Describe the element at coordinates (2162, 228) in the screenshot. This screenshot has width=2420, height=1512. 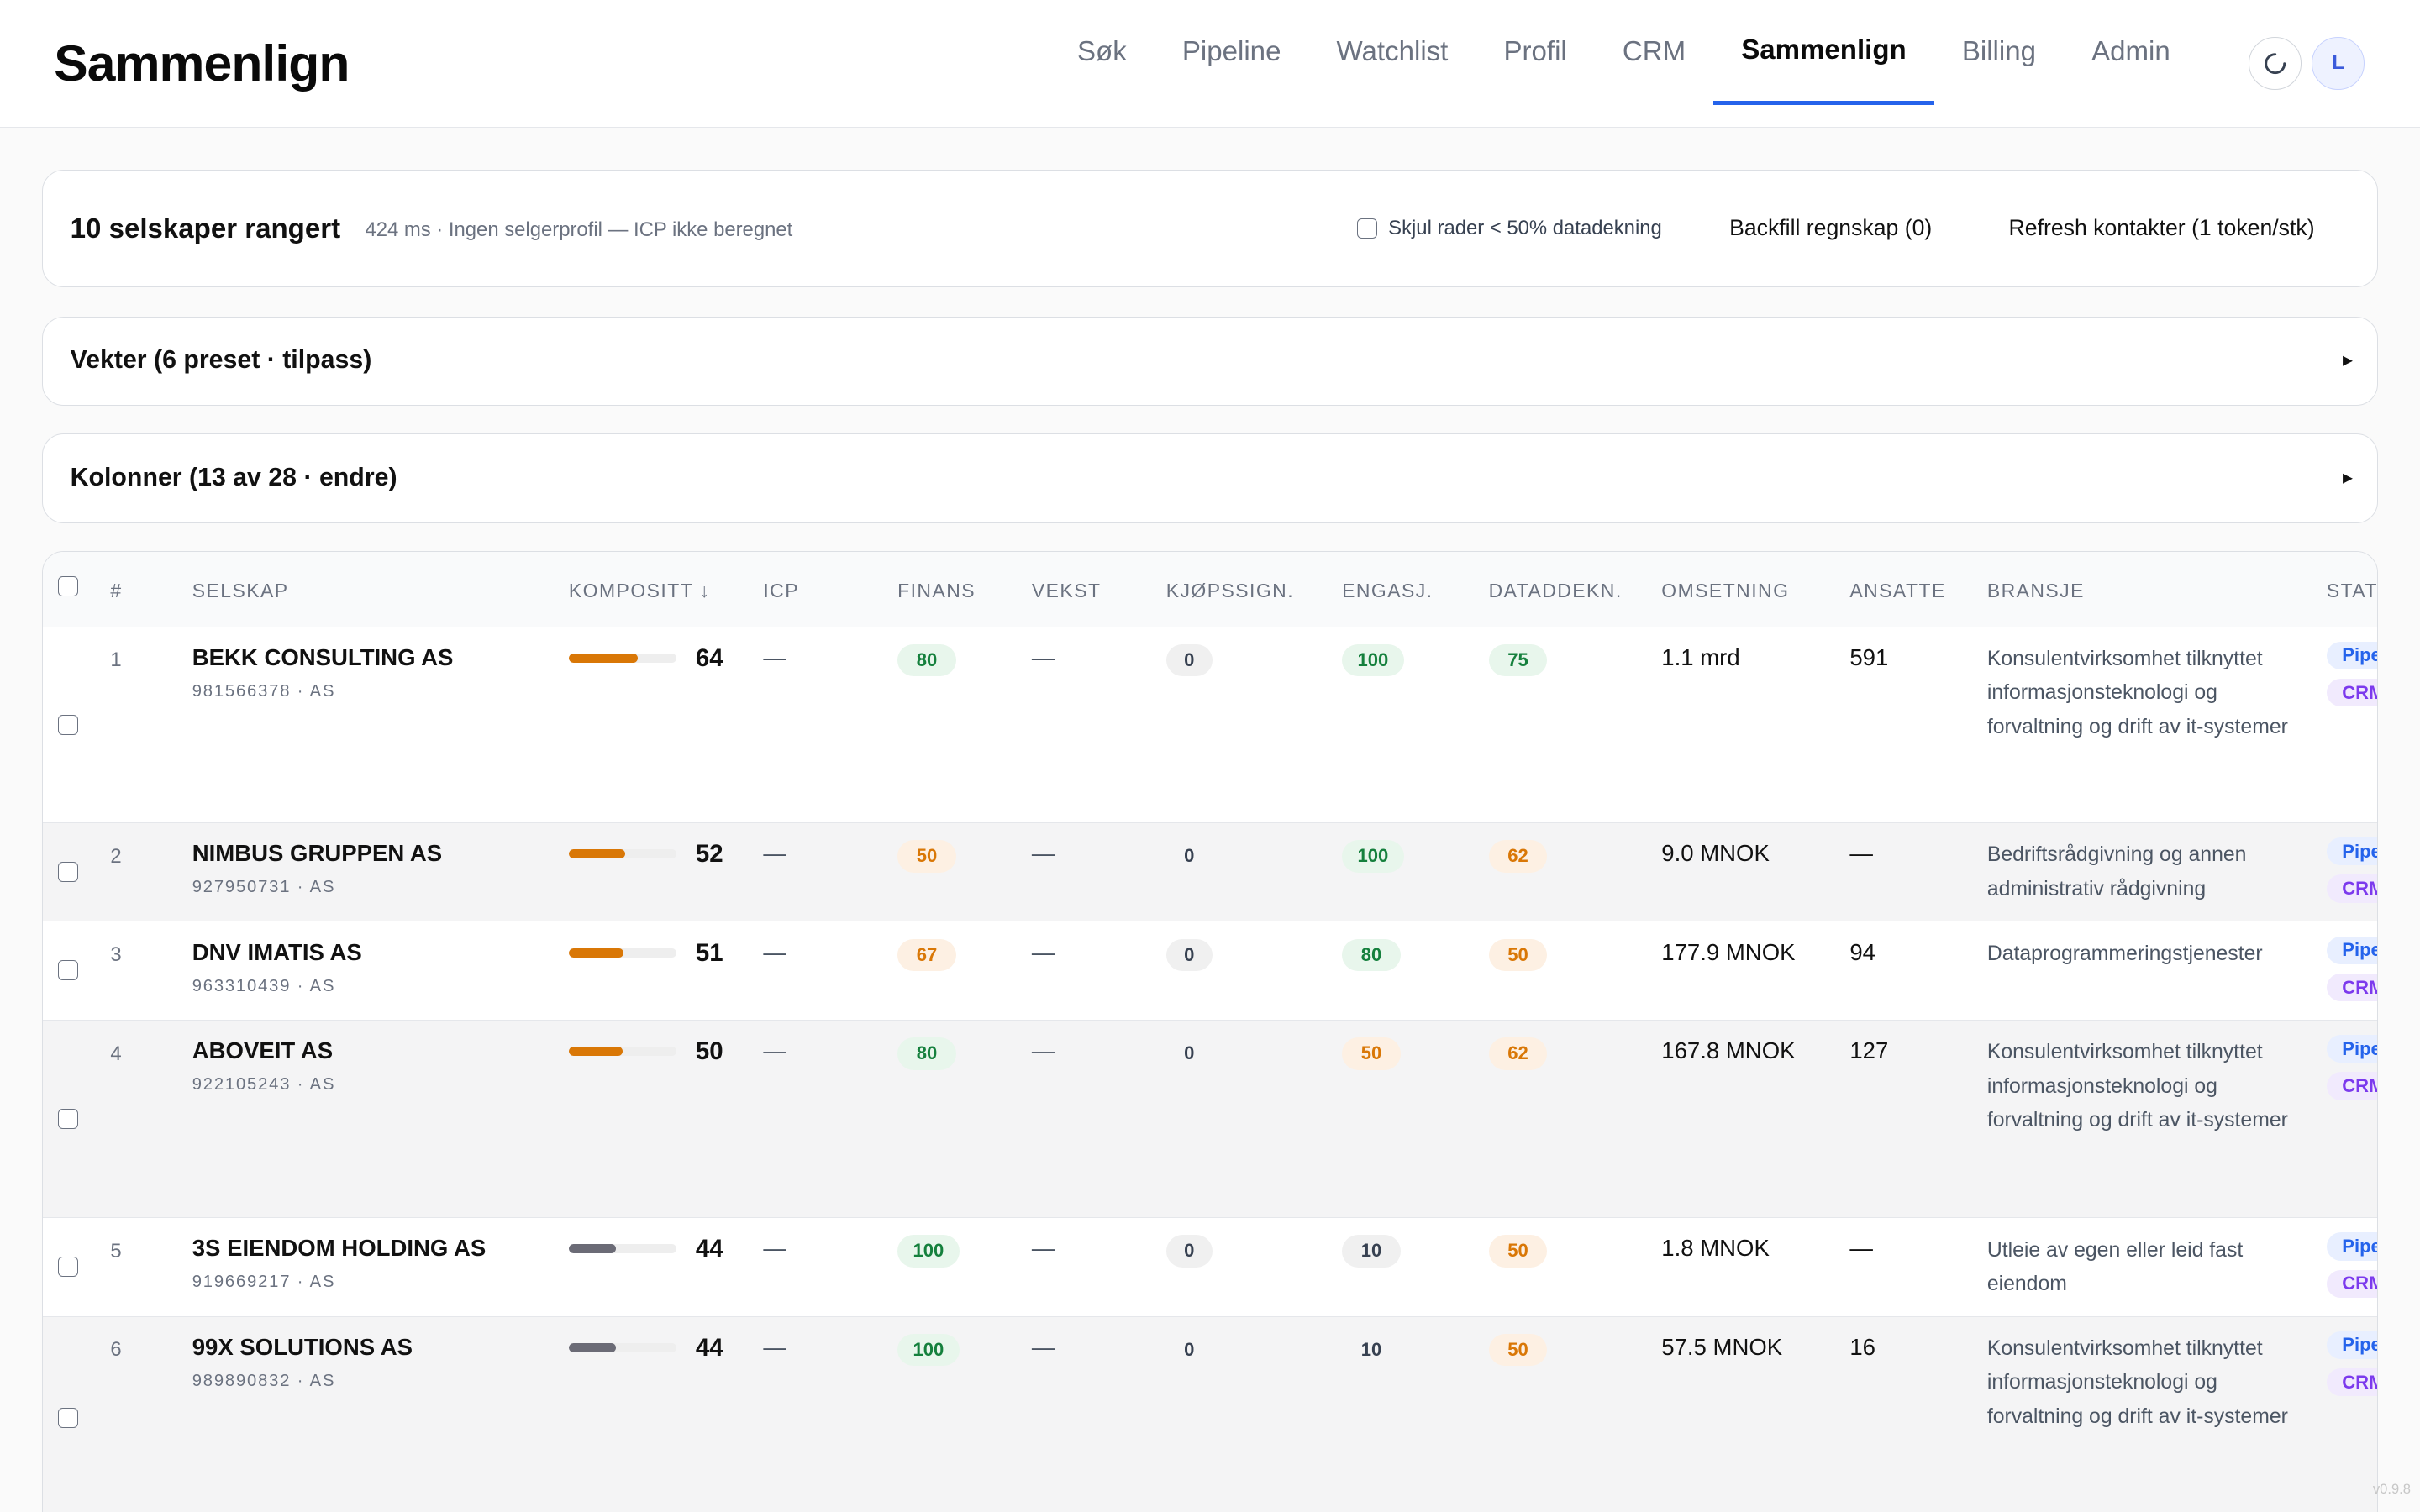
I see `refresh-contacts-button: Refresh kontakter (1 token/stk)` at that location.